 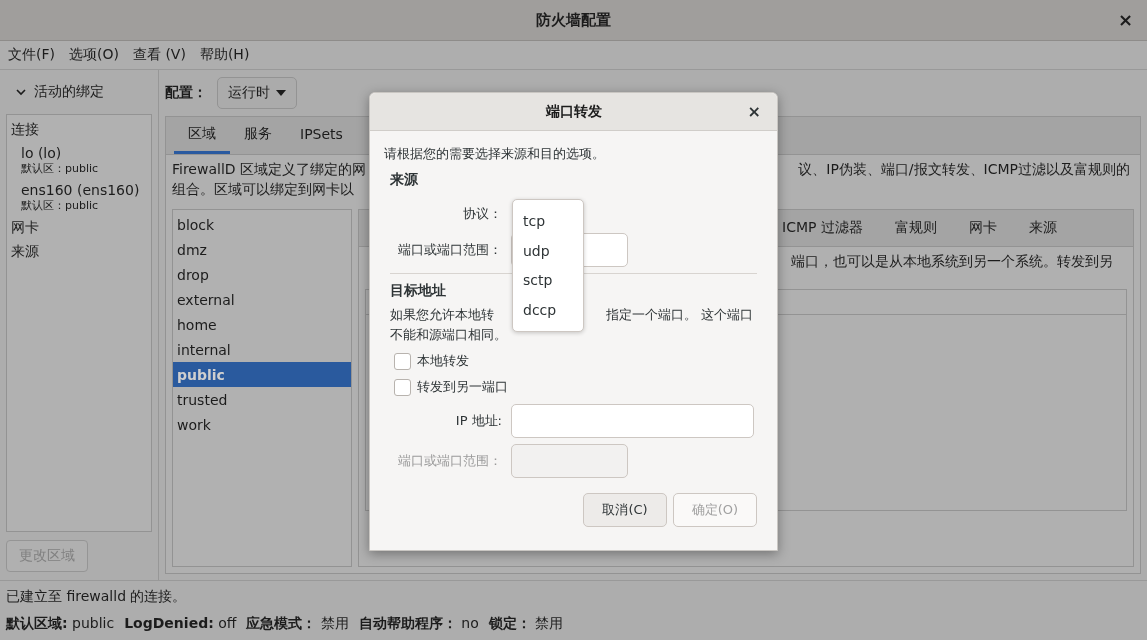 What do you see at coordinates (262, 374) in the screenshot?
I see `zone-item: public` at bounding box center [262, 374].